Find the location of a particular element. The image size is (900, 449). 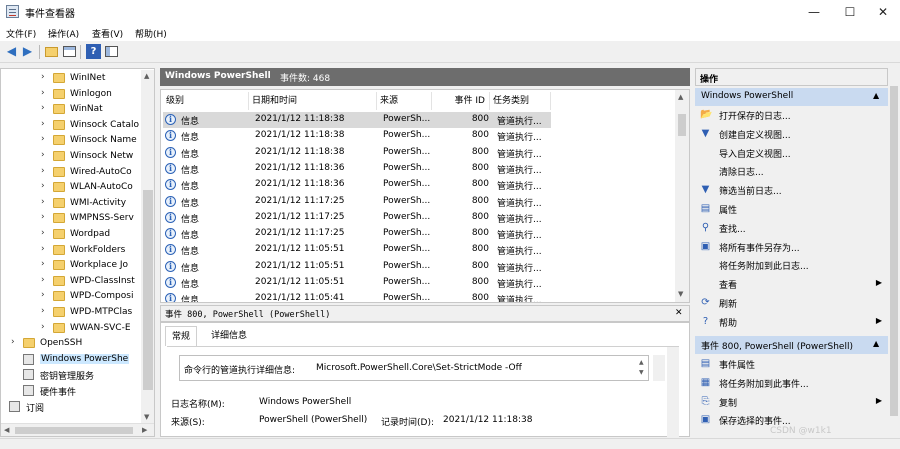

scroll-left-icon: ◀ is located at coordinates (6, 430).